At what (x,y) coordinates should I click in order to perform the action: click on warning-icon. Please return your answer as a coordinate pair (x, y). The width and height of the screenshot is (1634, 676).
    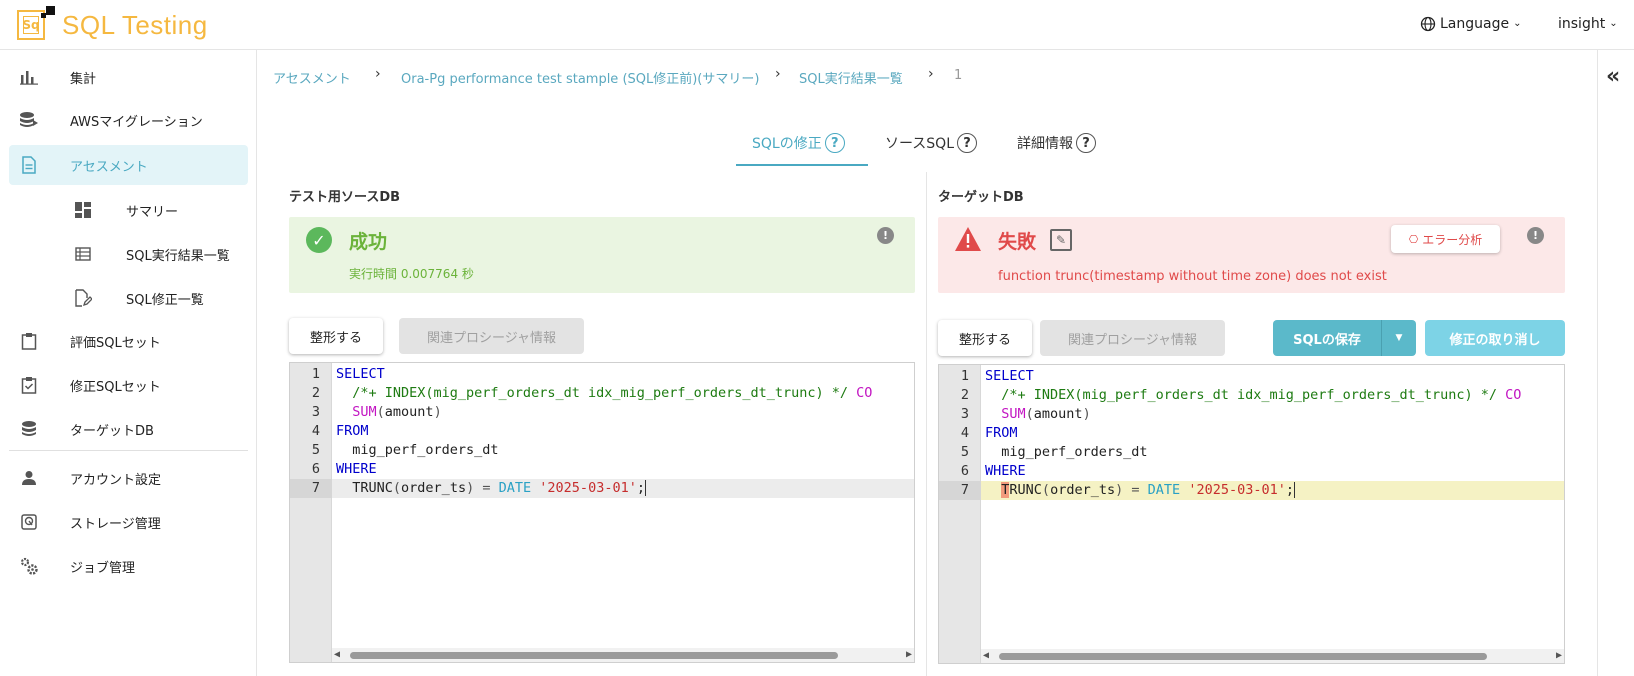
    Looking at the image, I should click on (968, 239).